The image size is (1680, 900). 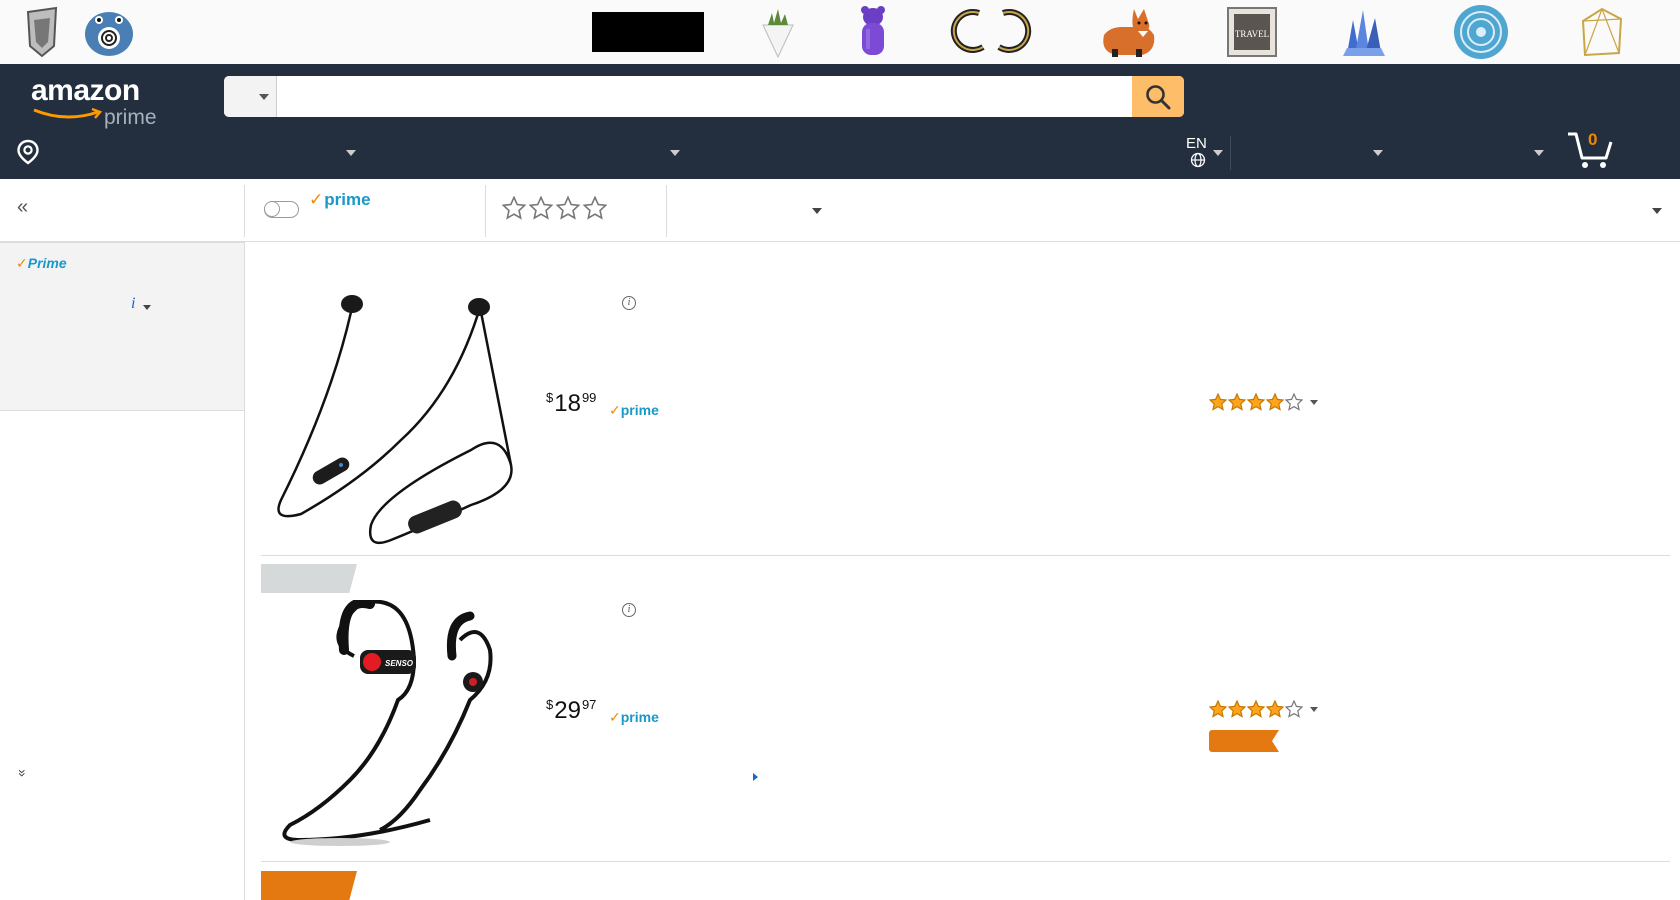 What do you see at coordinates (23, 773) in the screenshot?
I see `expand-down-icon: »` at bounding box center [23, 773].